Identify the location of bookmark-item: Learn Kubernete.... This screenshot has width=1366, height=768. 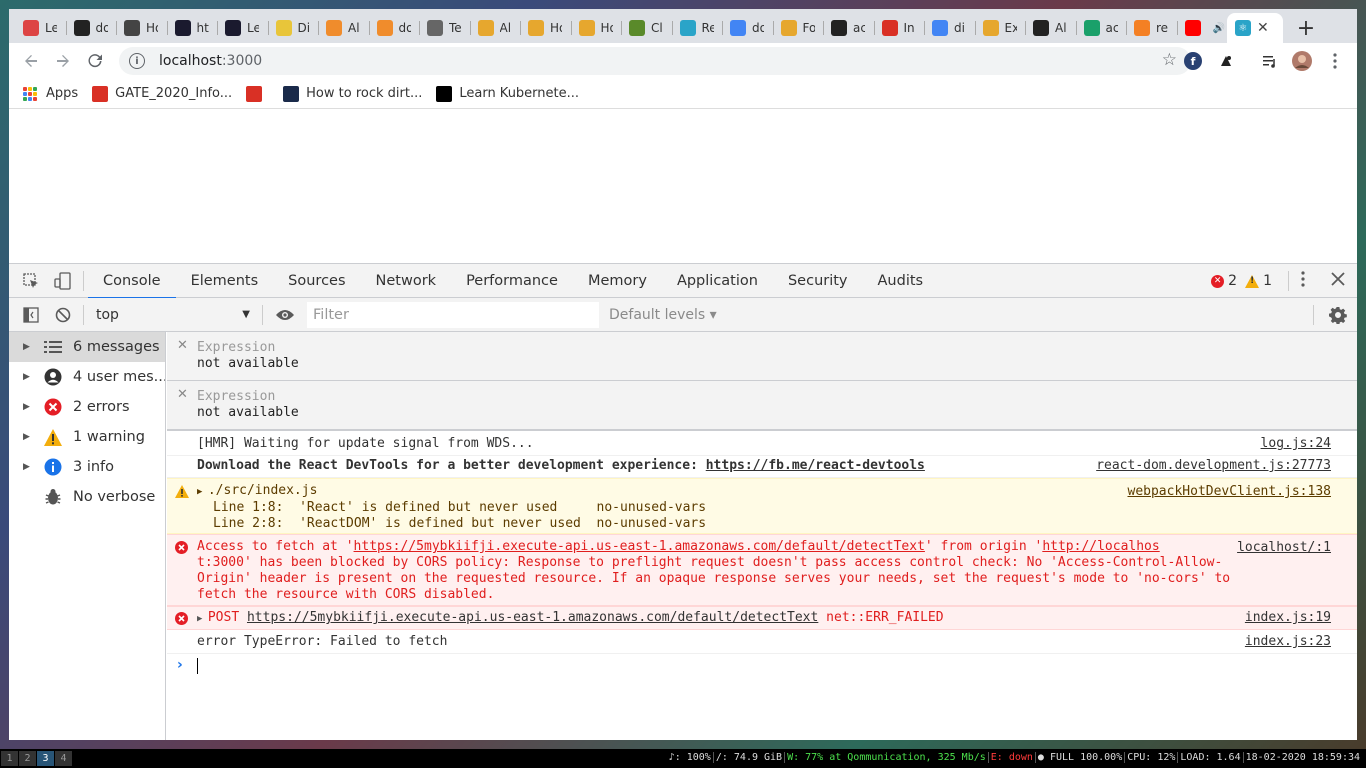
(507, 93).